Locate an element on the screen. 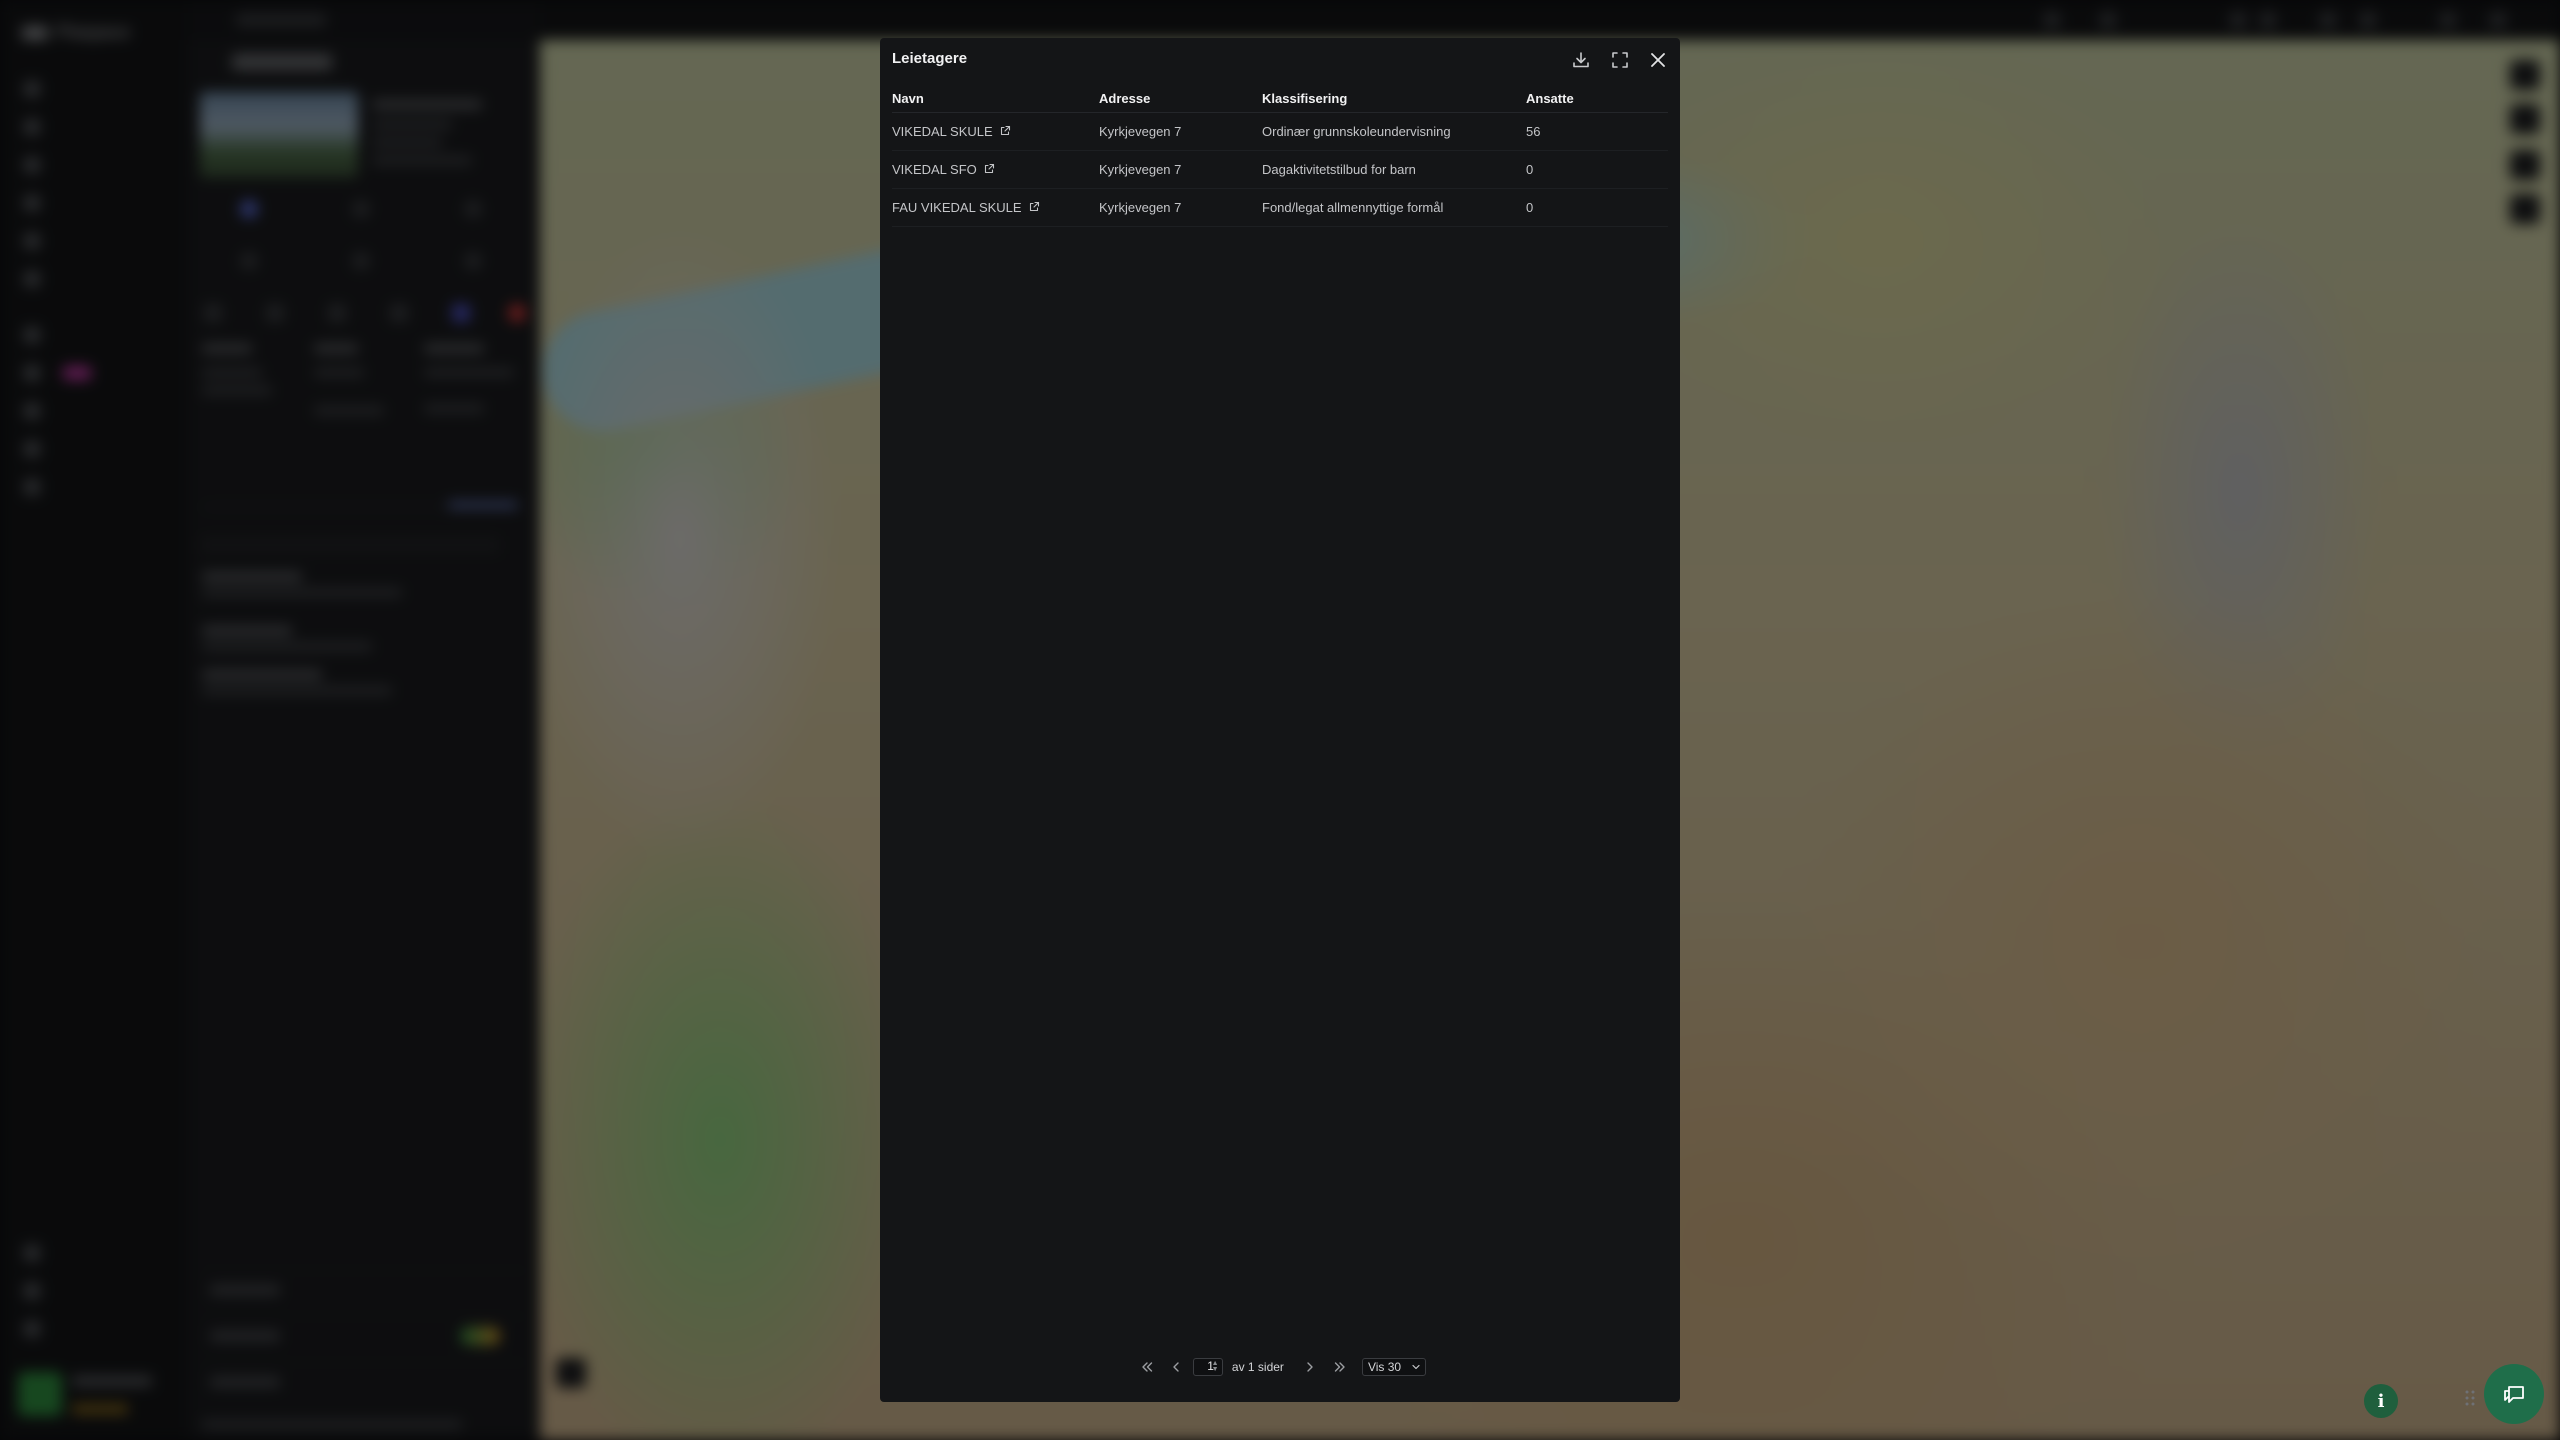 Image resolution: width=2560 pixels, height=1440 pixels. spinner-arrows-icon: ▲ ▼ is located at coordinates (1215, 1366).